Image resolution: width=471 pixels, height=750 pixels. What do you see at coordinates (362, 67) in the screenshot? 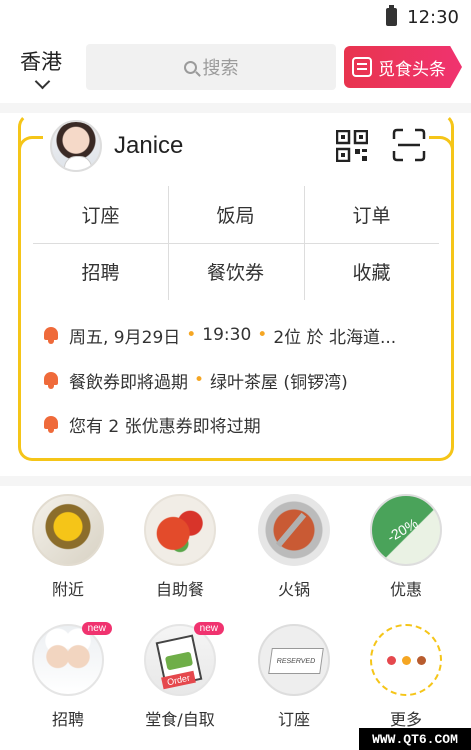
I see `news-icon` at bounding box center [362, 67].